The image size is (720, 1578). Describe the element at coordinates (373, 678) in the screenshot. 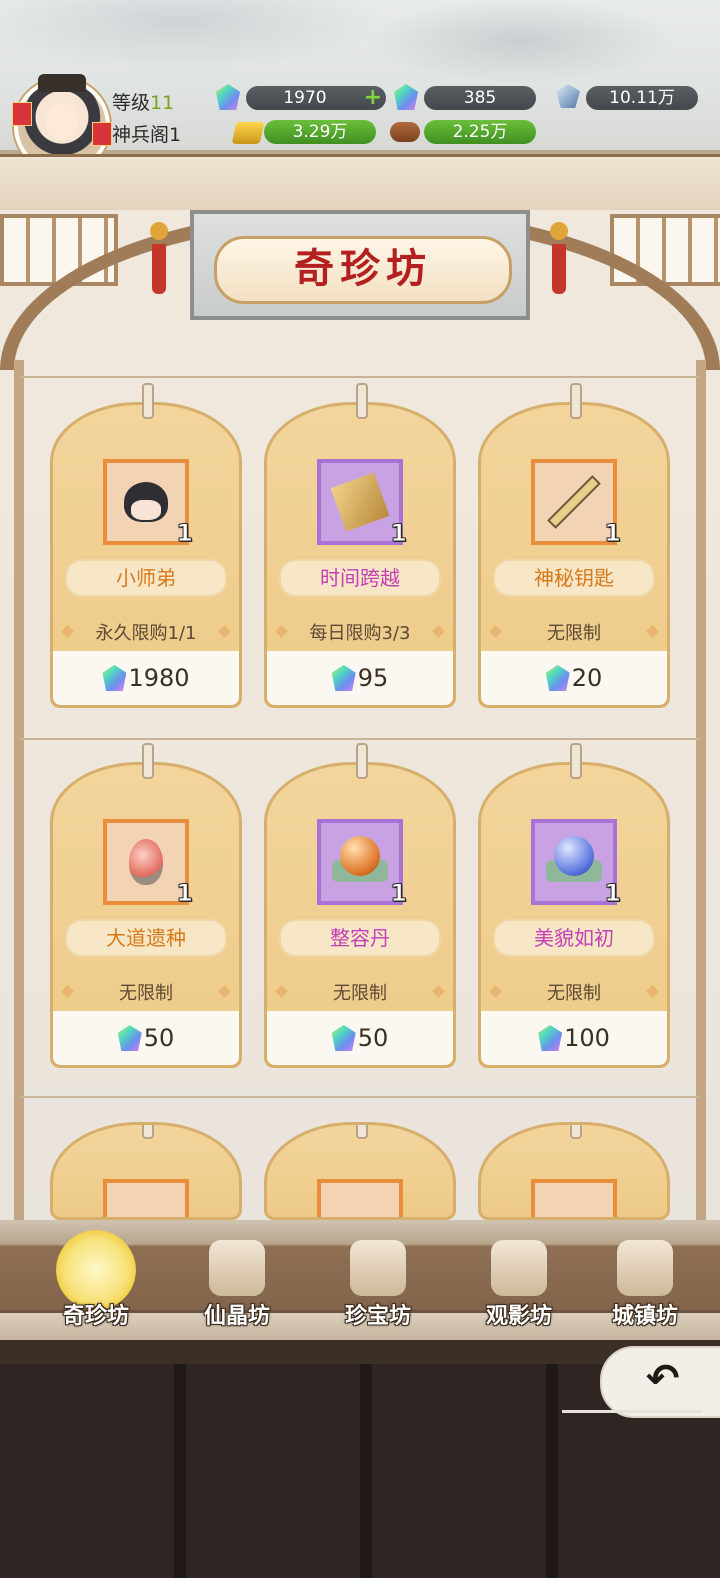

I see `item-price: 95` at that location.